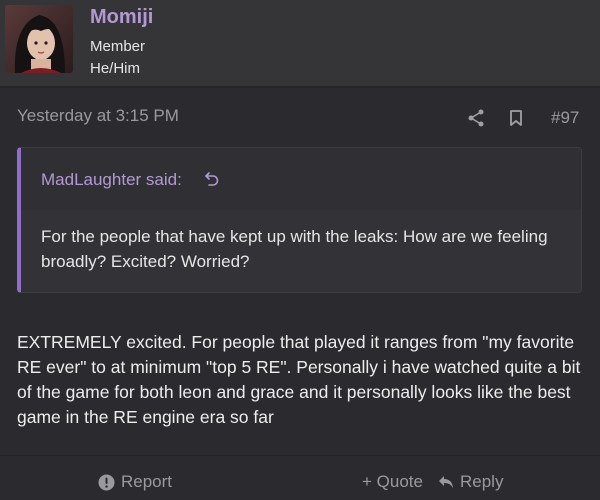 The width and height of the screenshot is (600, 500). Describe the element at coordinates (118, 46) in the screenshot. I see `user-role: Member` at that location.